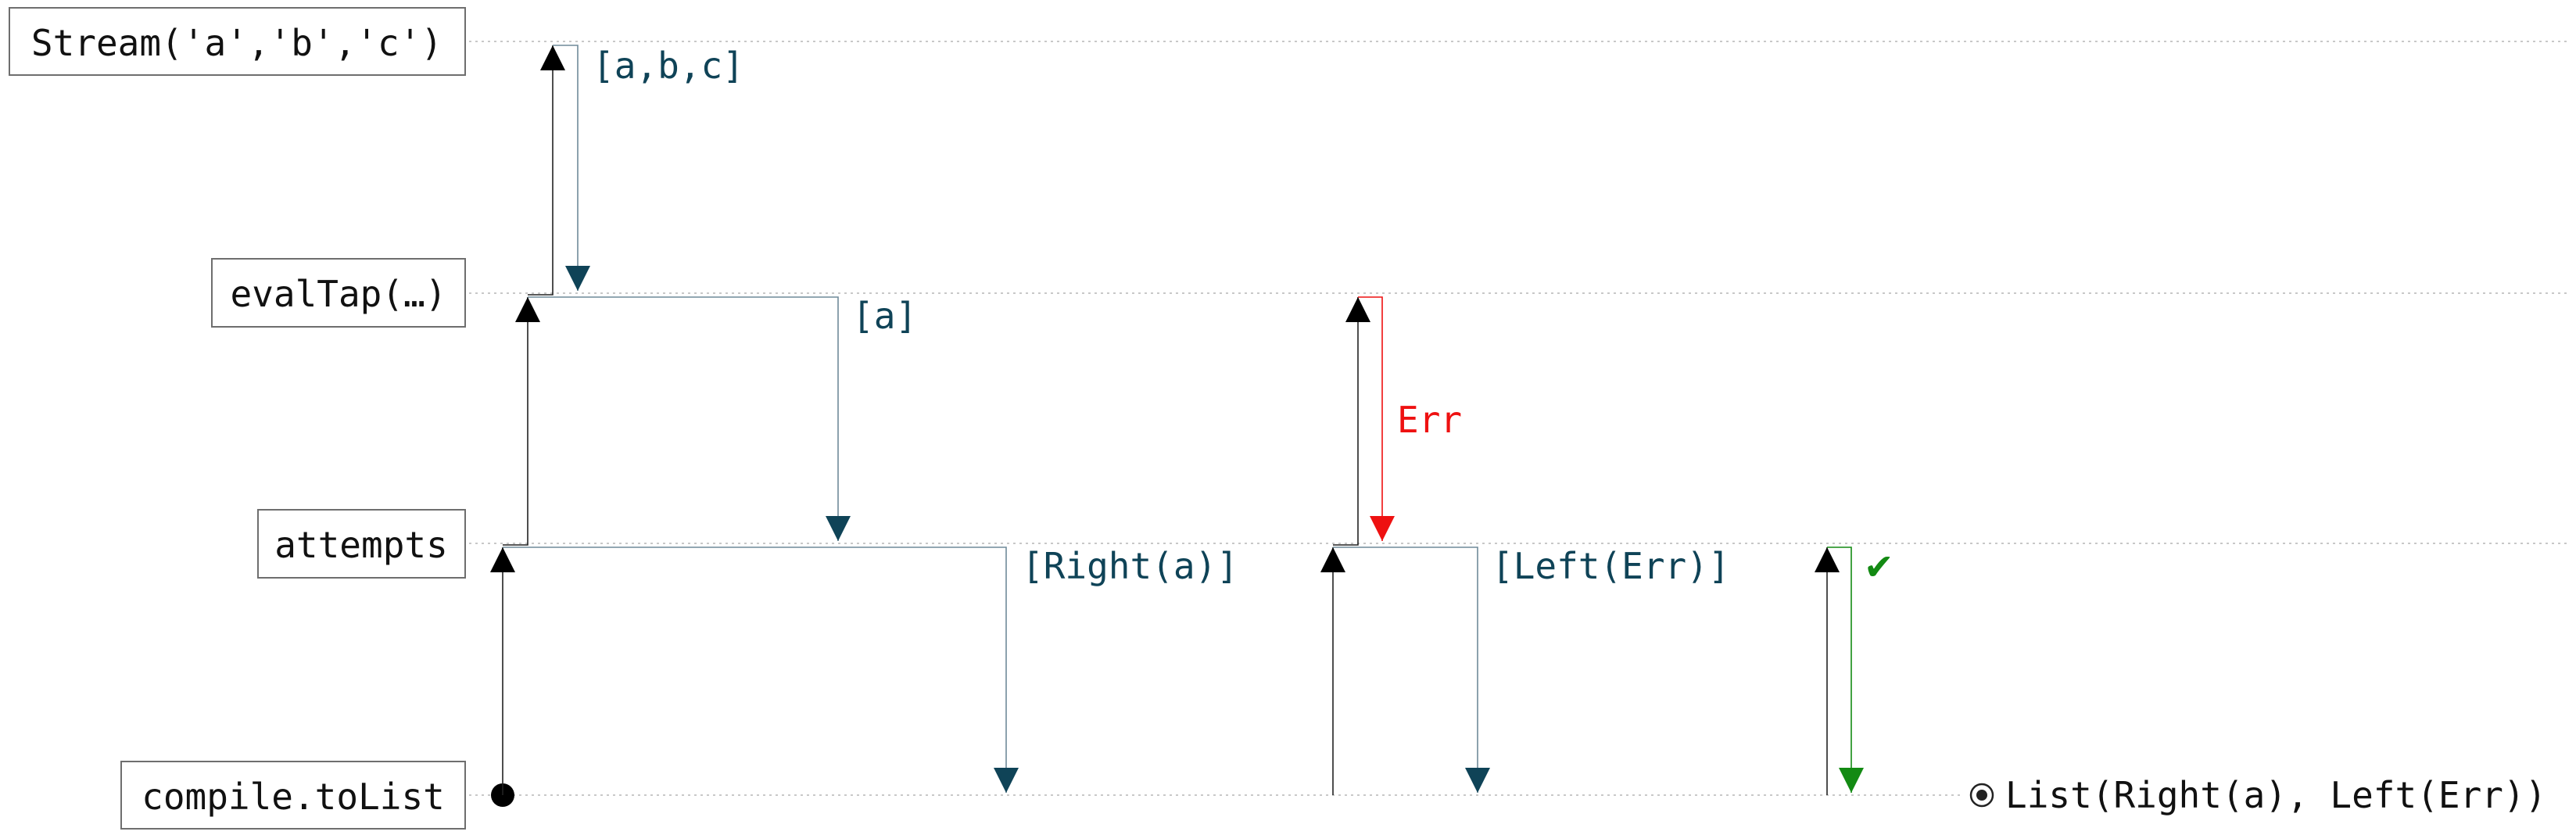  I want to click on emit-arrow-attempts-tolist-left, so click(1411, 670).